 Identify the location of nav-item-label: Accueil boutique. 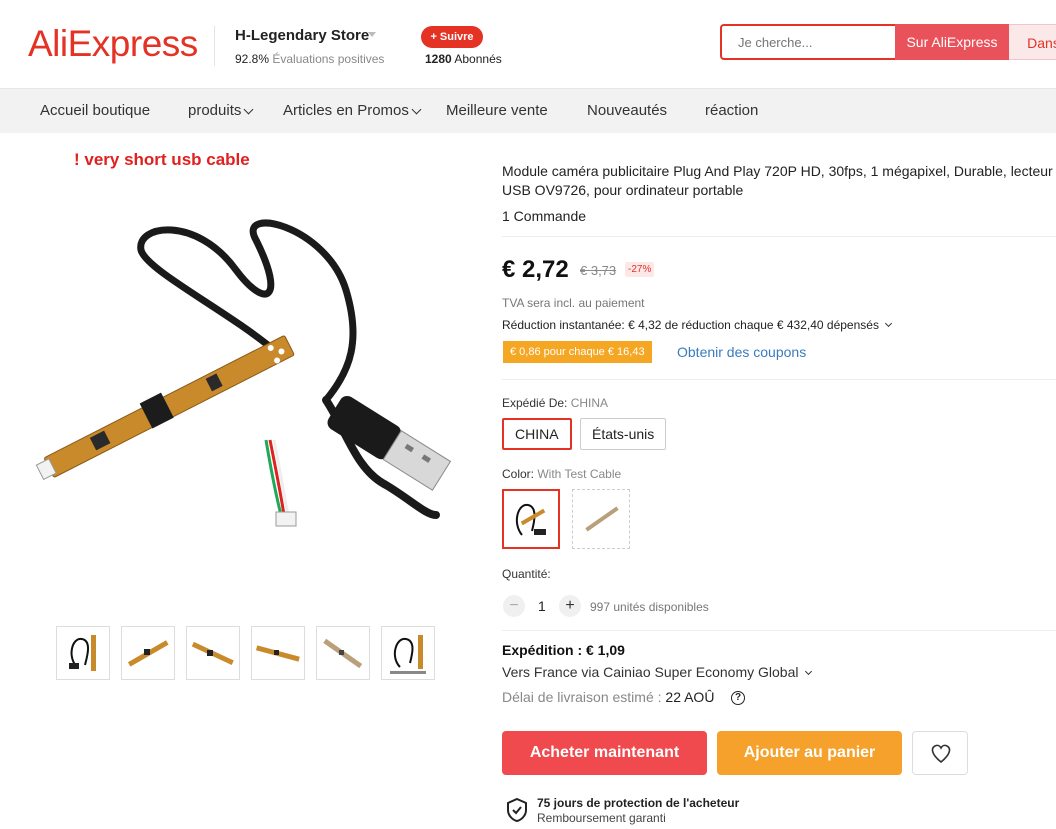
(95, 110).